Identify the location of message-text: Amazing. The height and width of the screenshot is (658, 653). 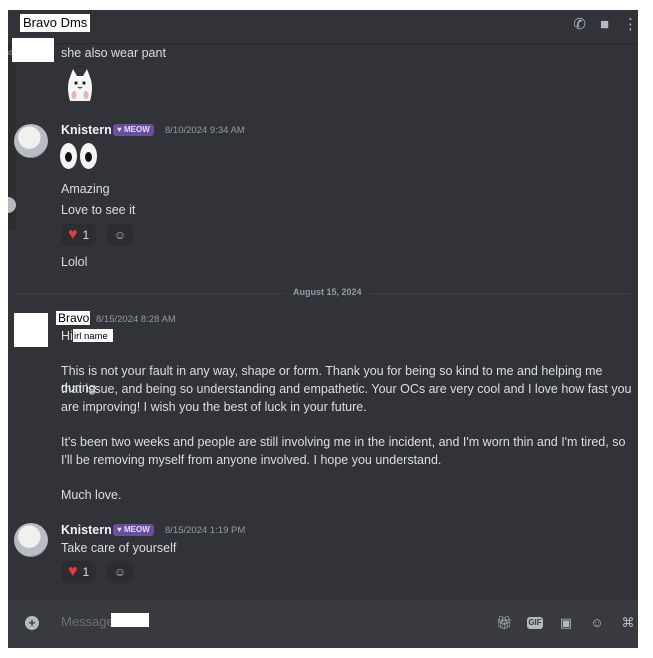
(85, 189).